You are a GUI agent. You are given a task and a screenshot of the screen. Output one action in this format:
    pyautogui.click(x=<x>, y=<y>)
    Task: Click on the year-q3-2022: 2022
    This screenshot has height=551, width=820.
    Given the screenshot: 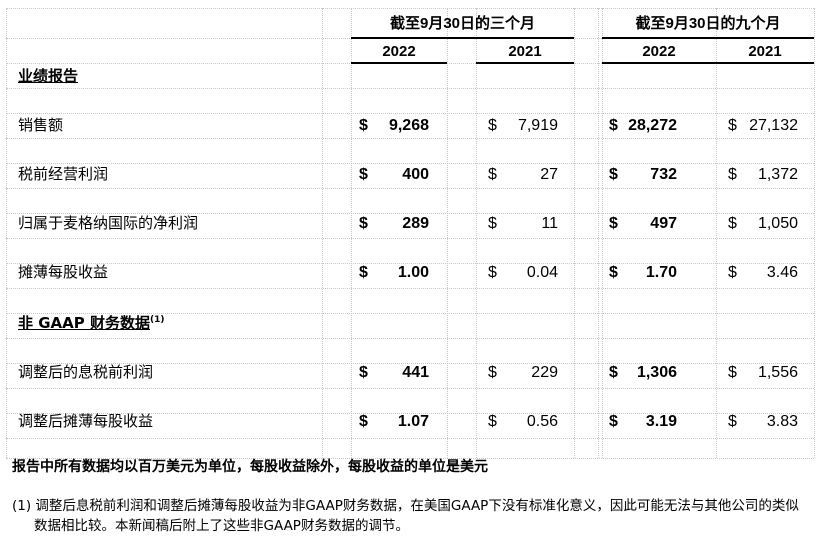 What is the action you would take?
    pyautogui.click(x=399, y=51)
    